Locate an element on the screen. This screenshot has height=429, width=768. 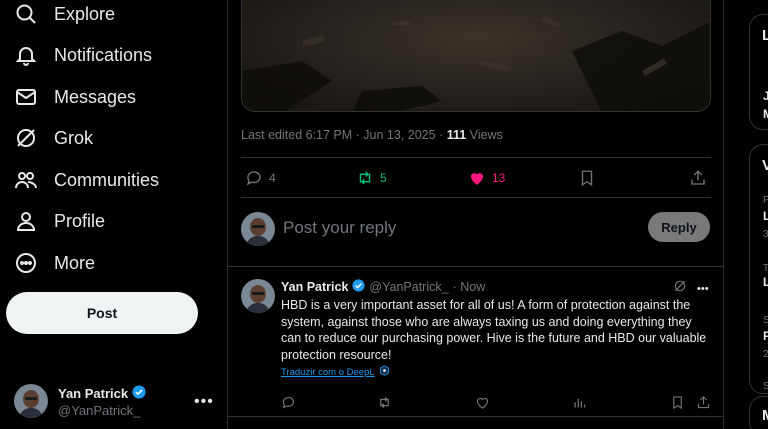
heart-filled-icon is located at coordinates (477, 178).